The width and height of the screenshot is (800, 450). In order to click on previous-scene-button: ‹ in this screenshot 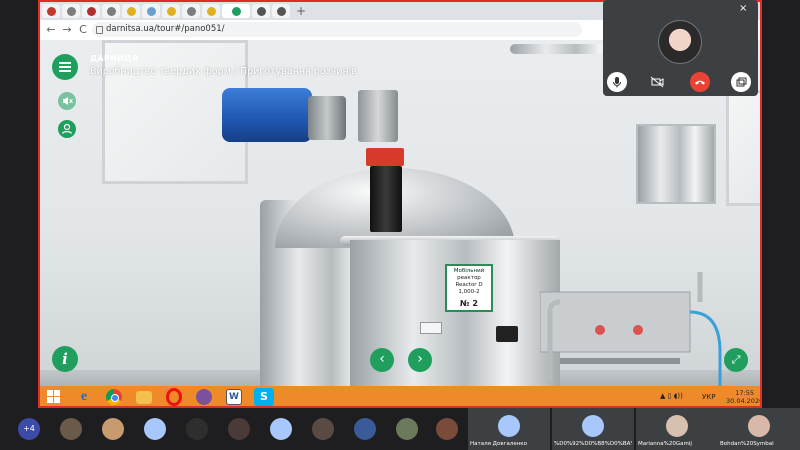, I will do `click(382, 360)`.